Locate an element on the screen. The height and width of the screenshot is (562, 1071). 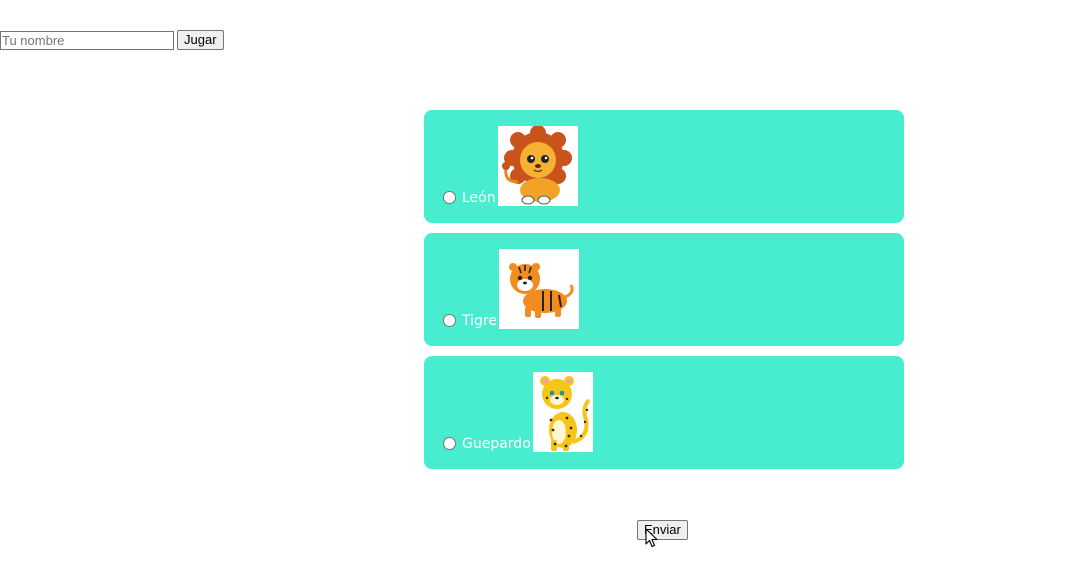
name-form: Jugar is located at coordinates (112, 40).